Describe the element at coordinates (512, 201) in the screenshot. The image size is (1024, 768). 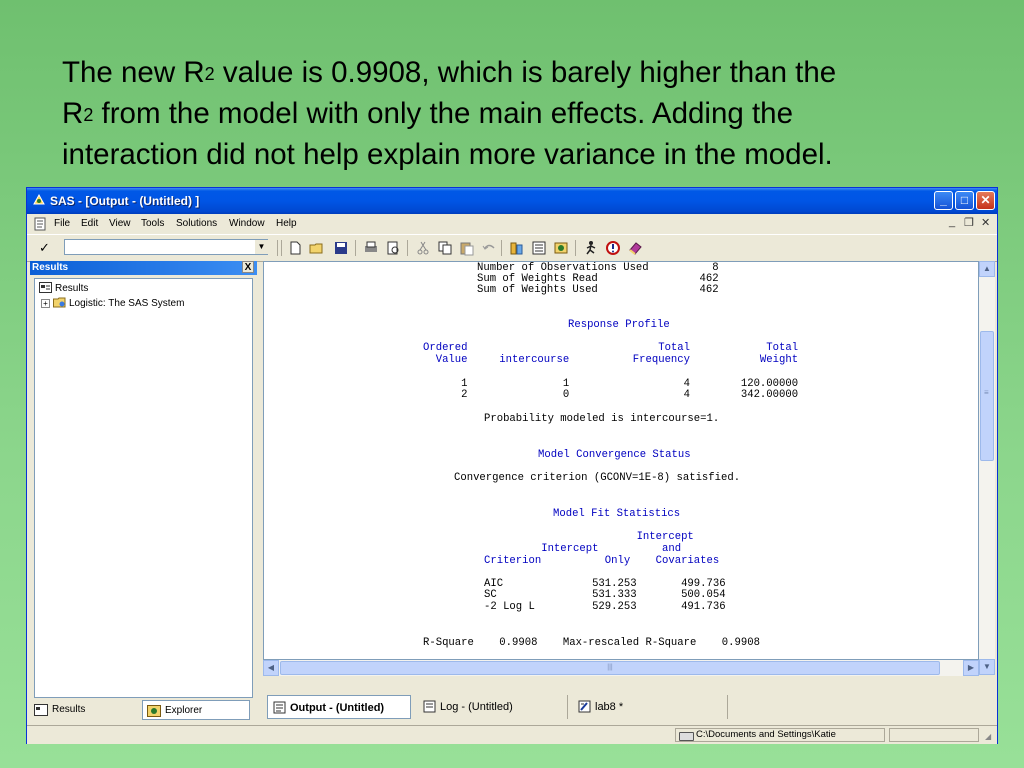
I see `title-bar: SAS - [Output - (Untitled) ] _ □ ✕` at that location.